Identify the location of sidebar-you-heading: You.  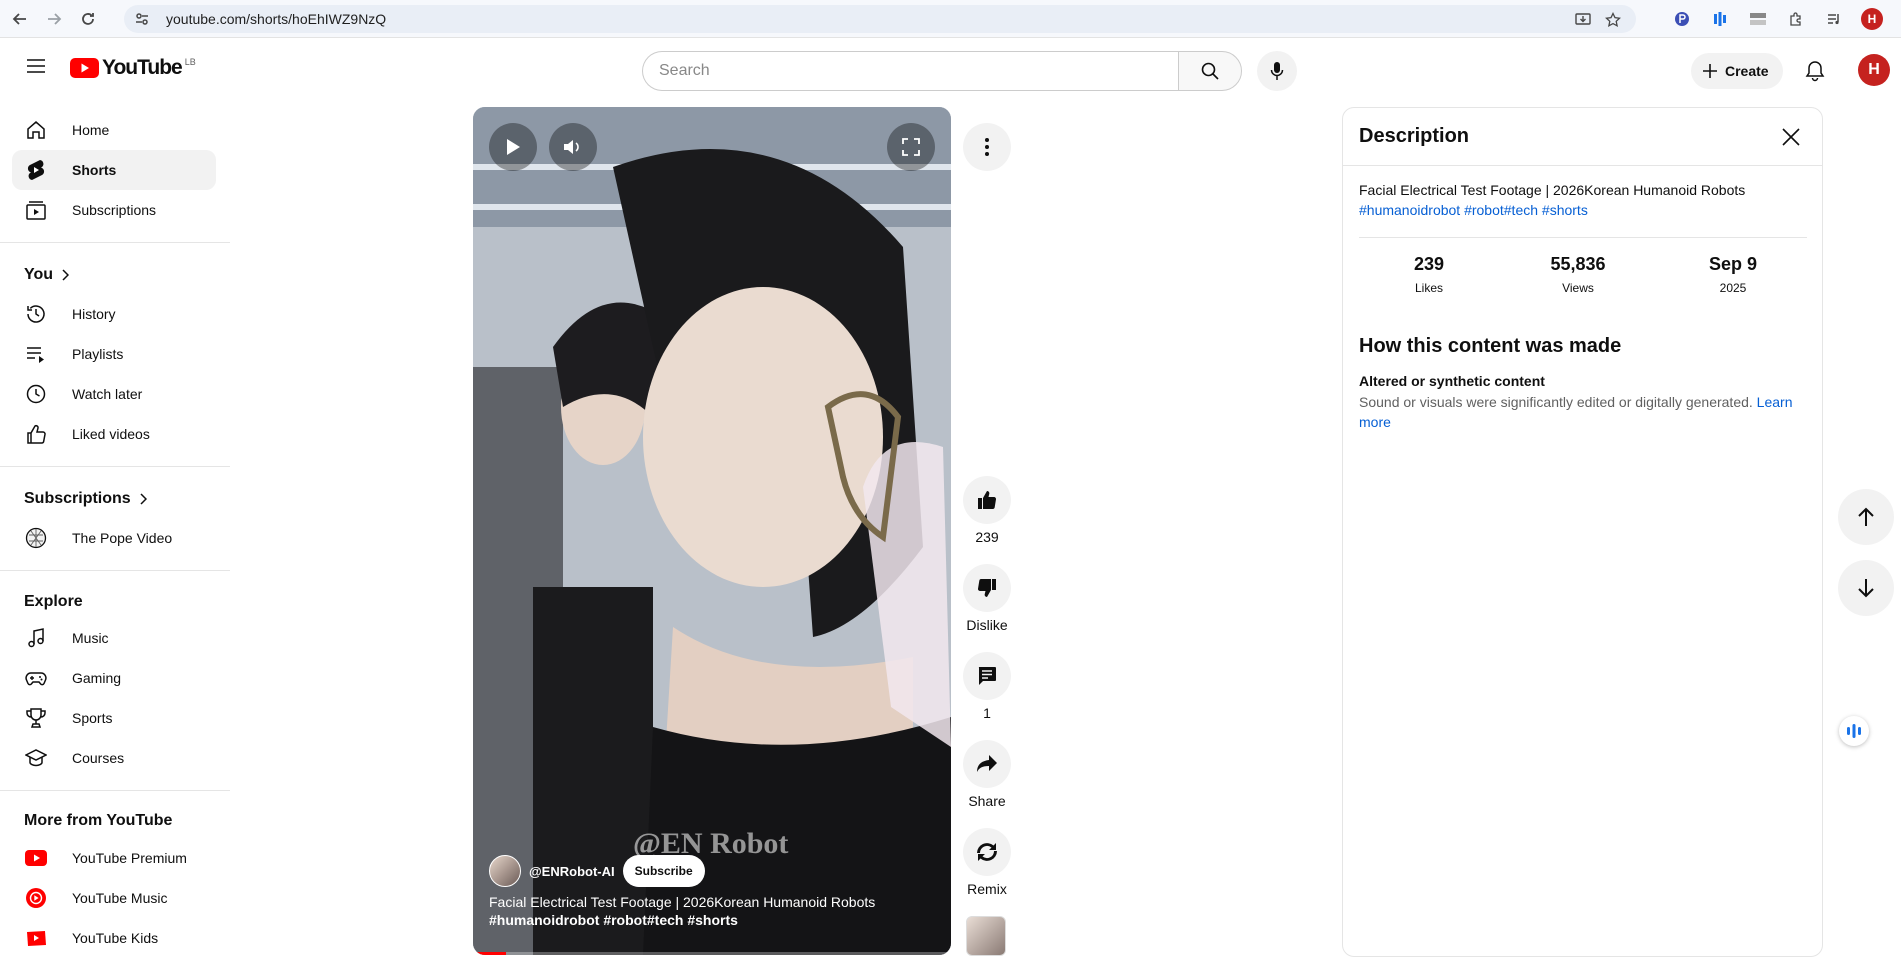
(47, 275).